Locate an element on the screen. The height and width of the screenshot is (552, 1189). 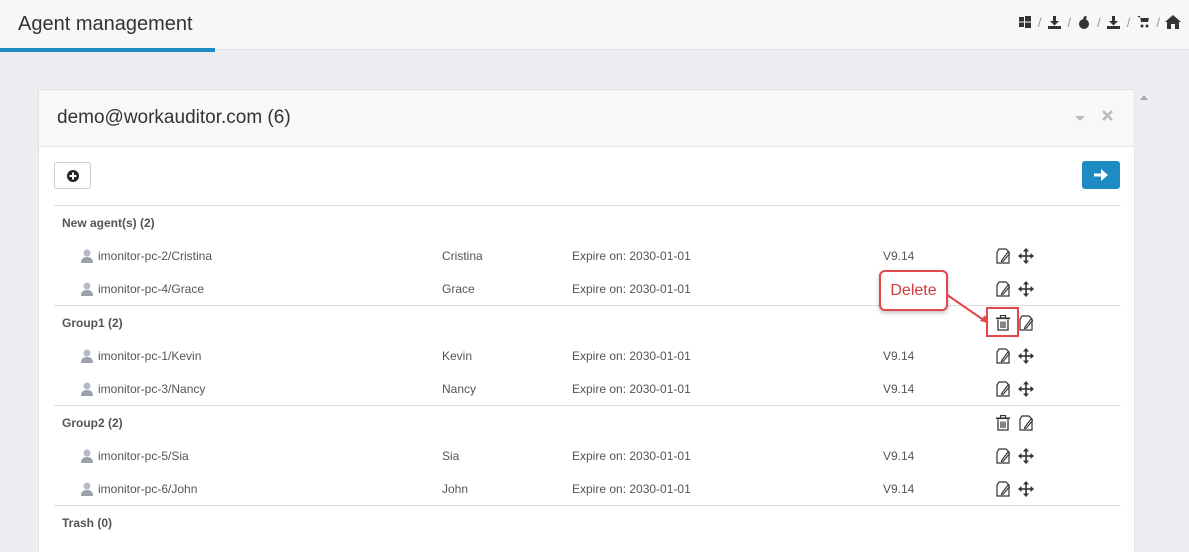
agent-name: imonitor-pc-4/Grace is located at coordinates (151, 289).